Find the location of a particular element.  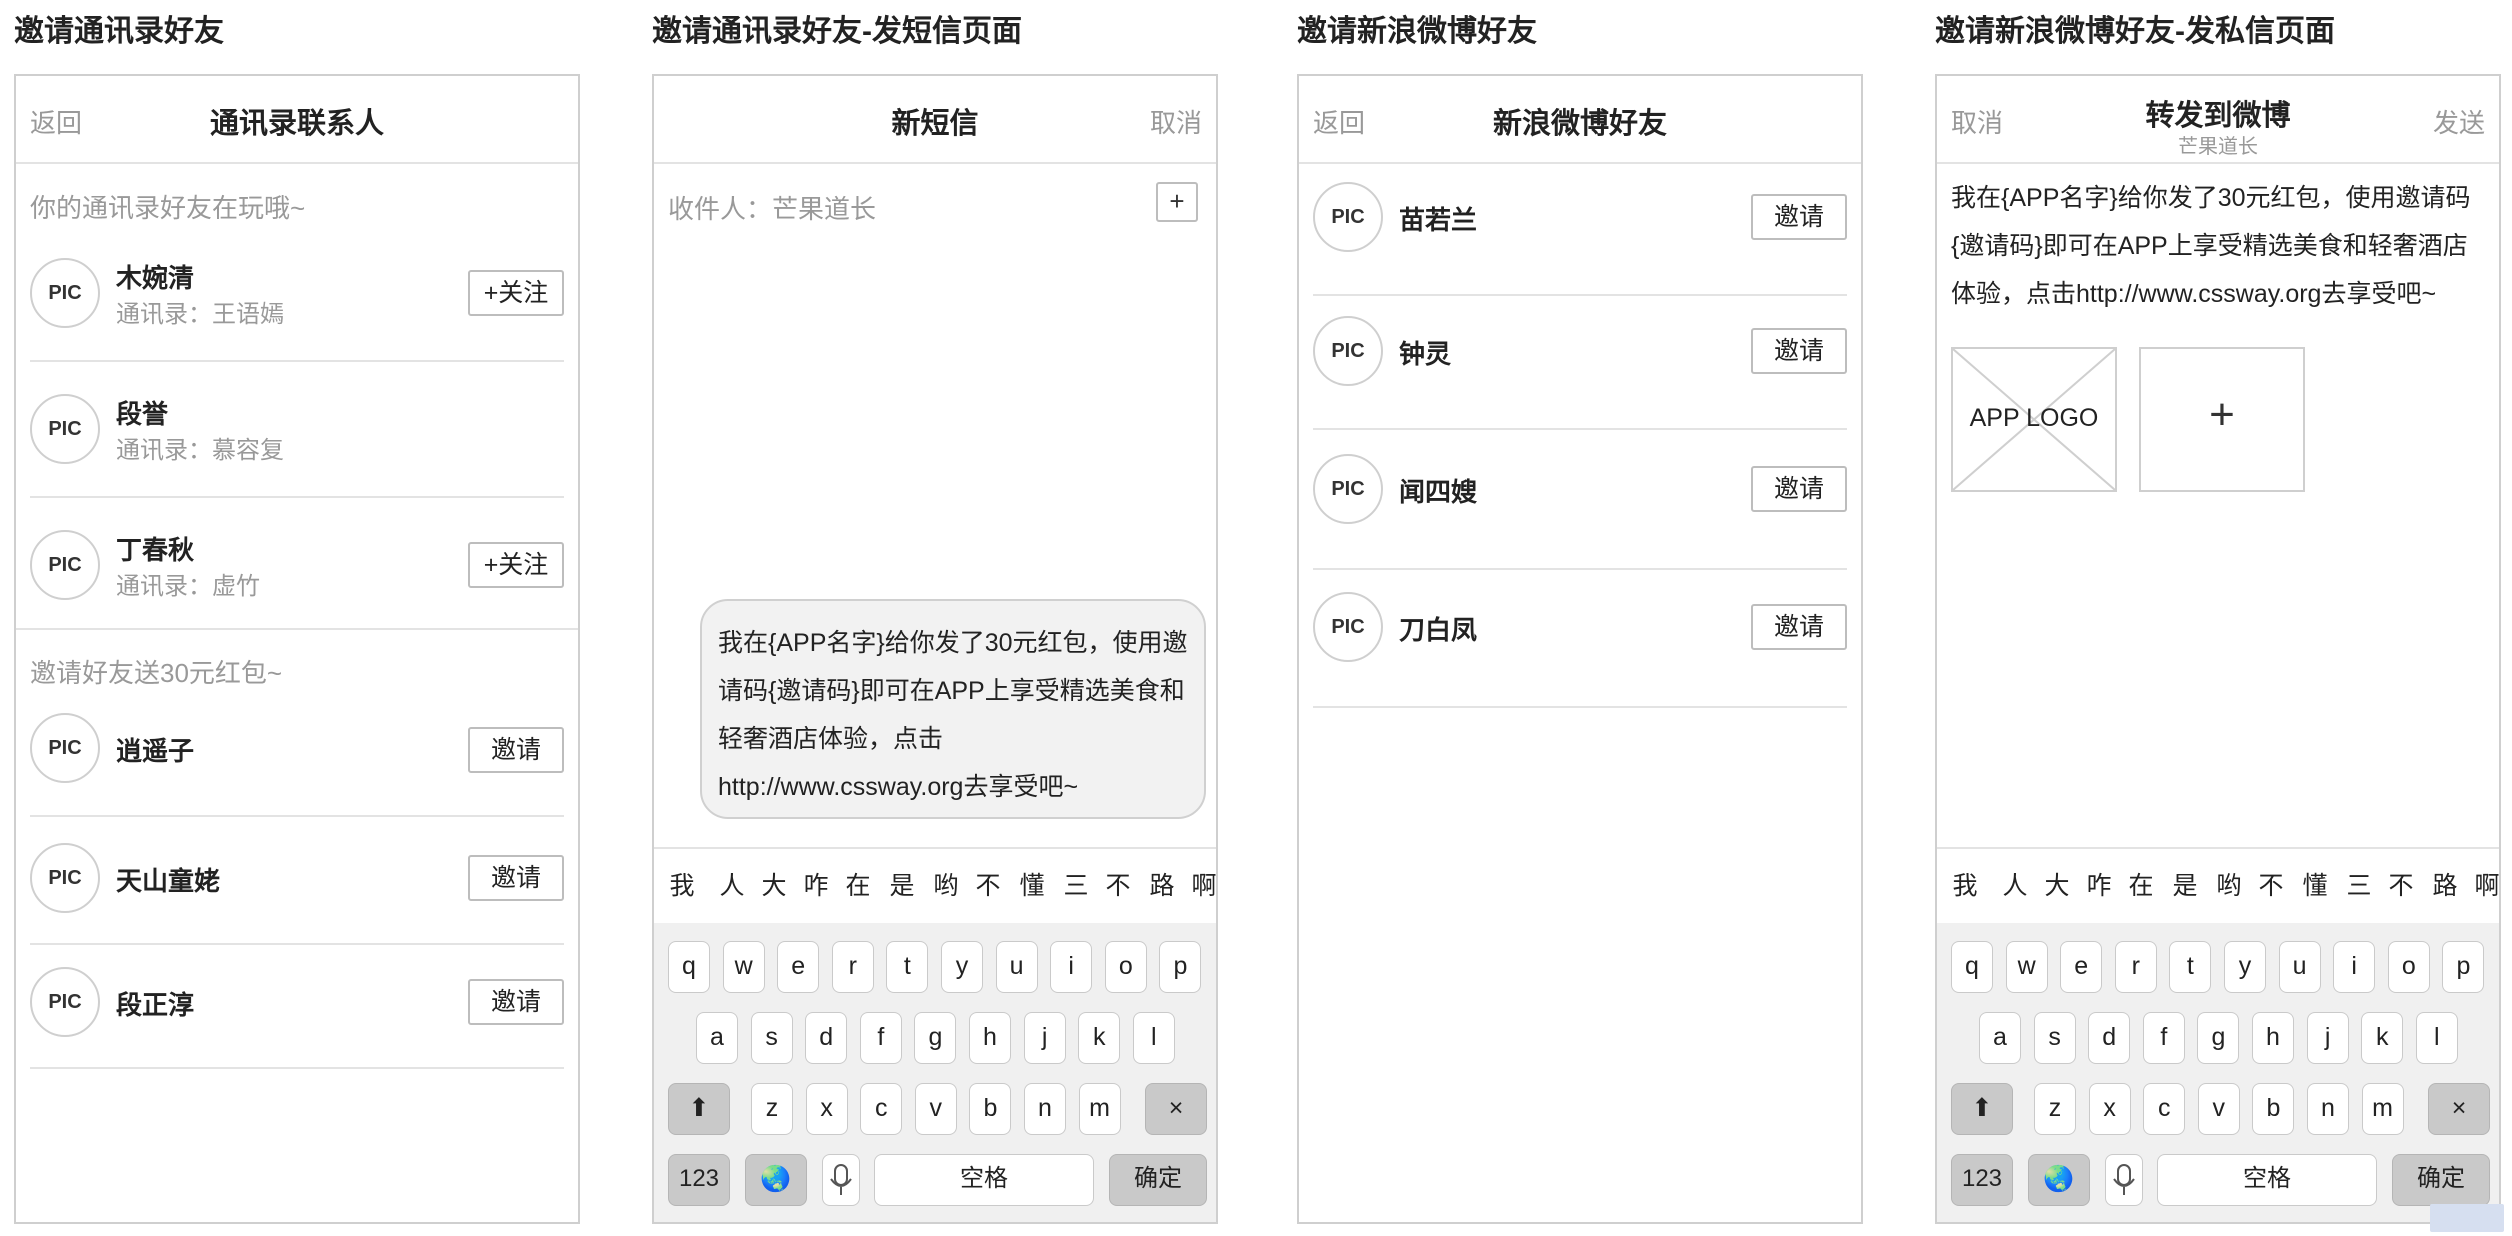

key-s: s is located at coordinates (771, 1038).